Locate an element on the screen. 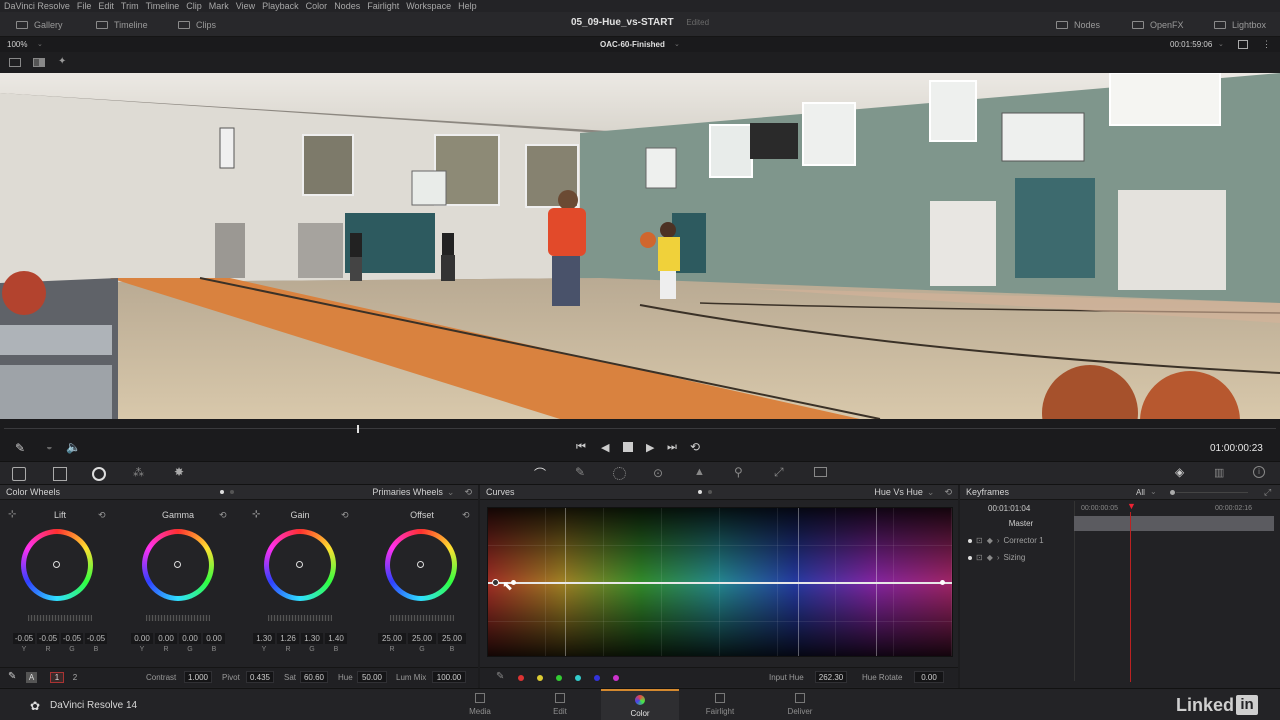 The image size is (1280, 720). blur-icon: ▲ is located at coordinates (699, 472).